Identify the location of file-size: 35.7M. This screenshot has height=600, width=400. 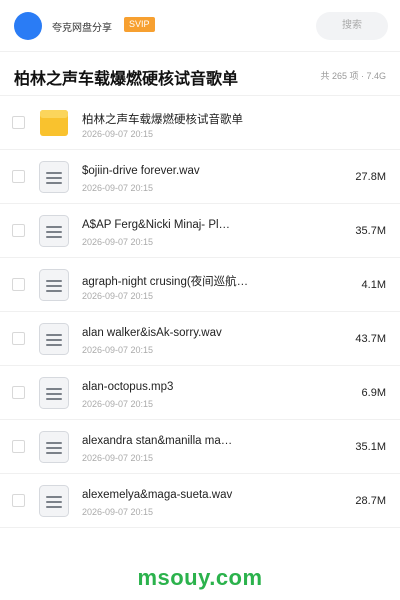
(370, 231).